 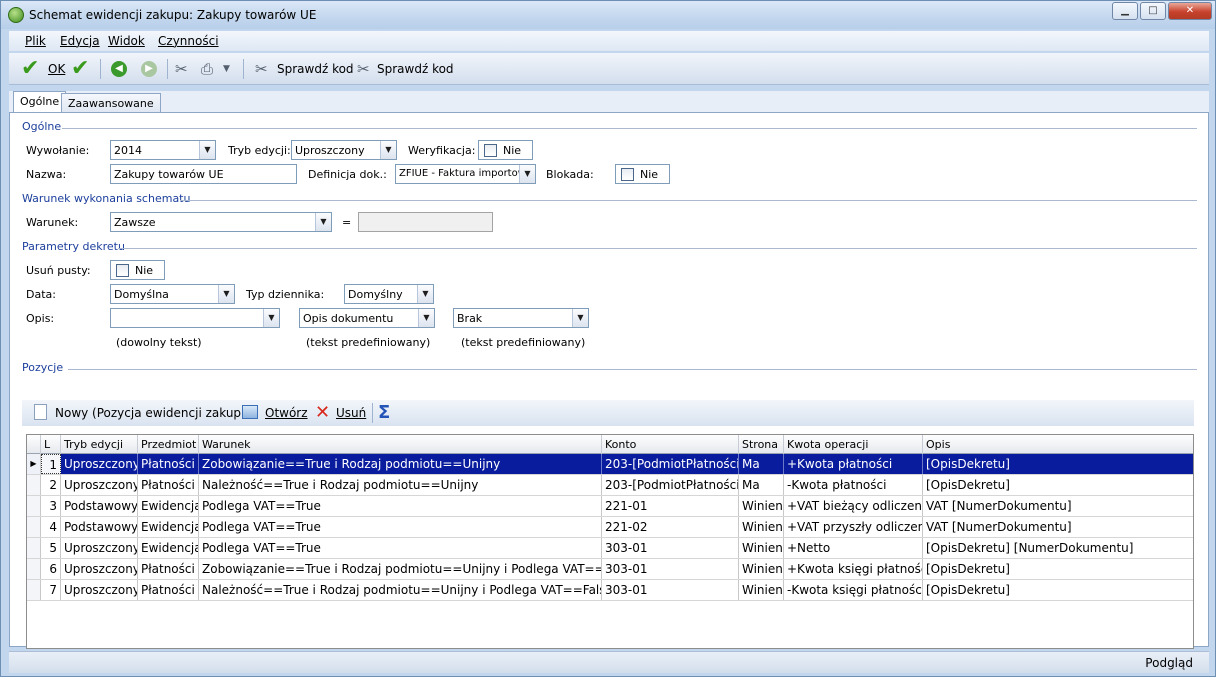 I want to click on delete-button: Usuń, so click(x=351, y=413).